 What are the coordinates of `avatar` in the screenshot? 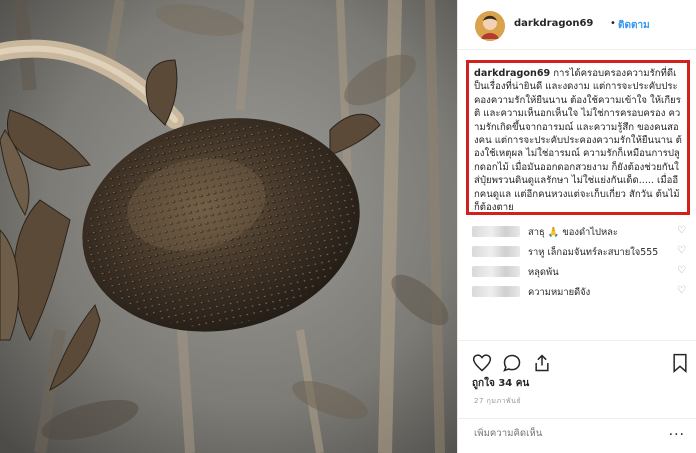 It's located at (490, 26).